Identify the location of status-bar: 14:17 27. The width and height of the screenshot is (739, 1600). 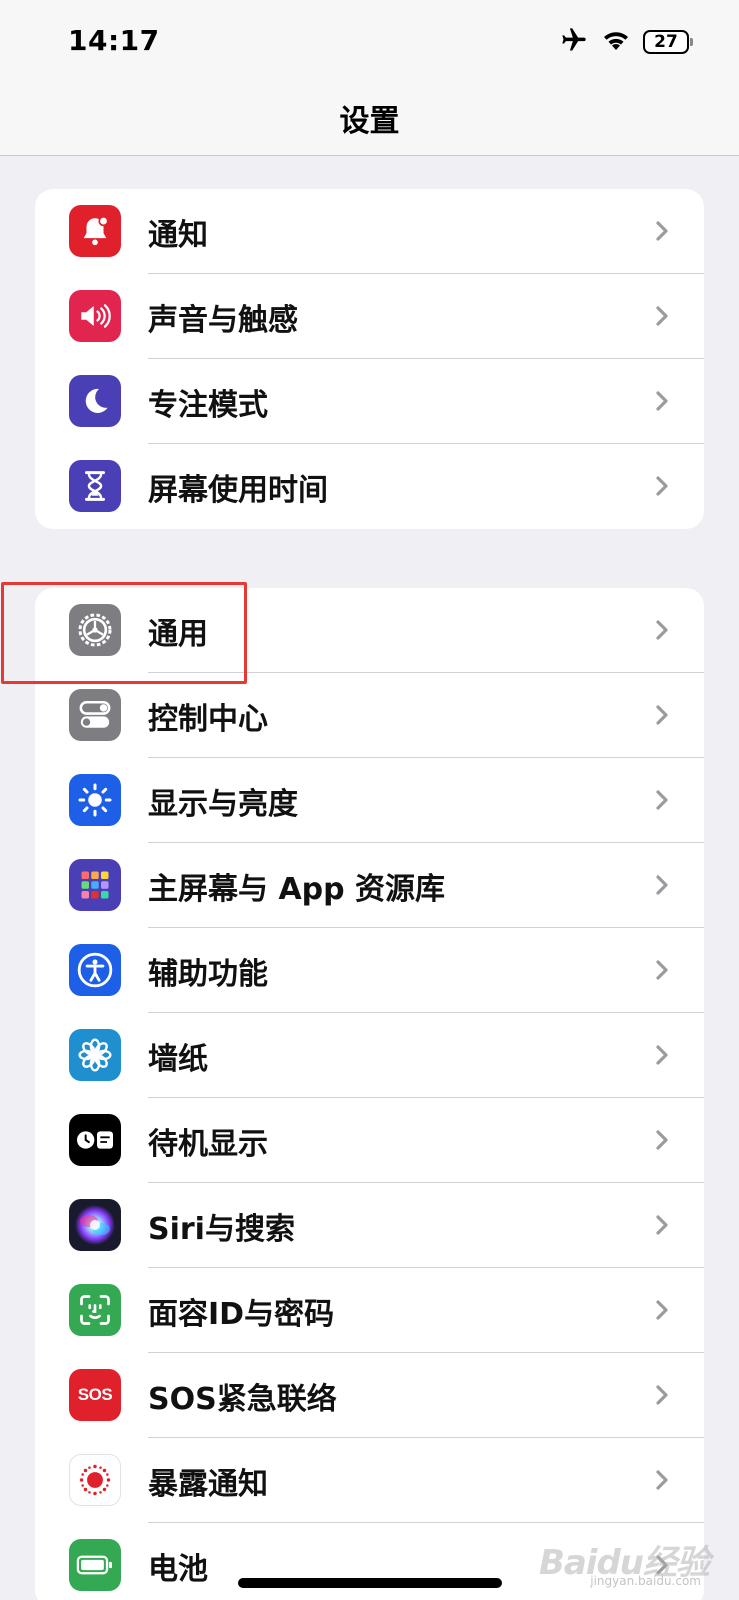
(369, 42).